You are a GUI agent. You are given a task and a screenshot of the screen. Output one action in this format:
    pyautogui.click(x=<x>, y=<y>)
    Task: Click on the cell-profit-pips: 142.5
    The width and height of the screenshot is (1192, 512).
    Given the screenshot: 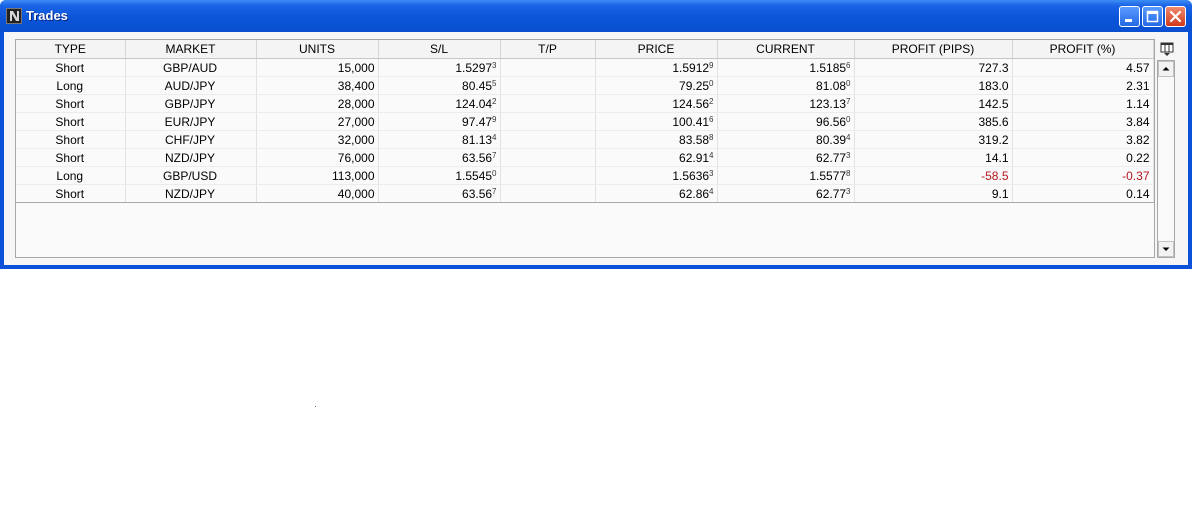 What is the action you would take?
    pyautogui.click(x=933, y=103)
    